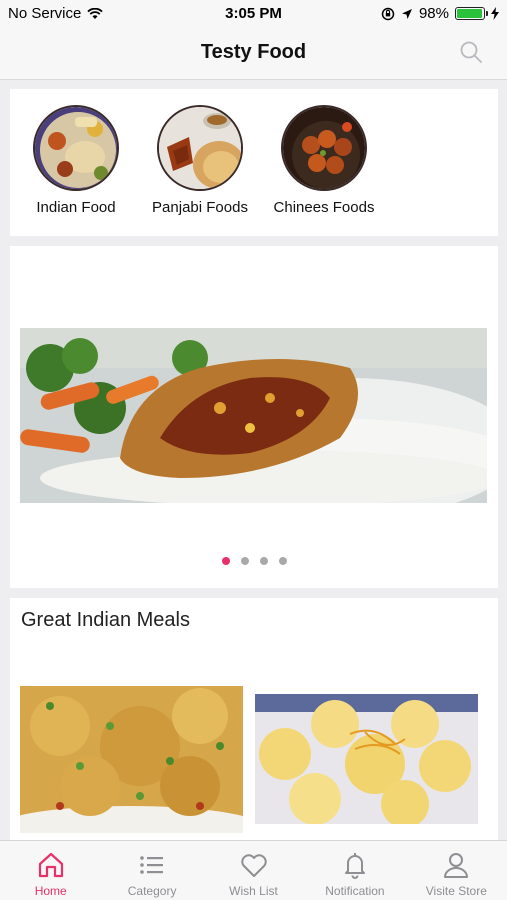 This screenshot has width=507, height=900. Describe the element at coordinates (253, 14) in the screenshot. I see `status-bar: No Service 3:05 PM 98%` at that location.